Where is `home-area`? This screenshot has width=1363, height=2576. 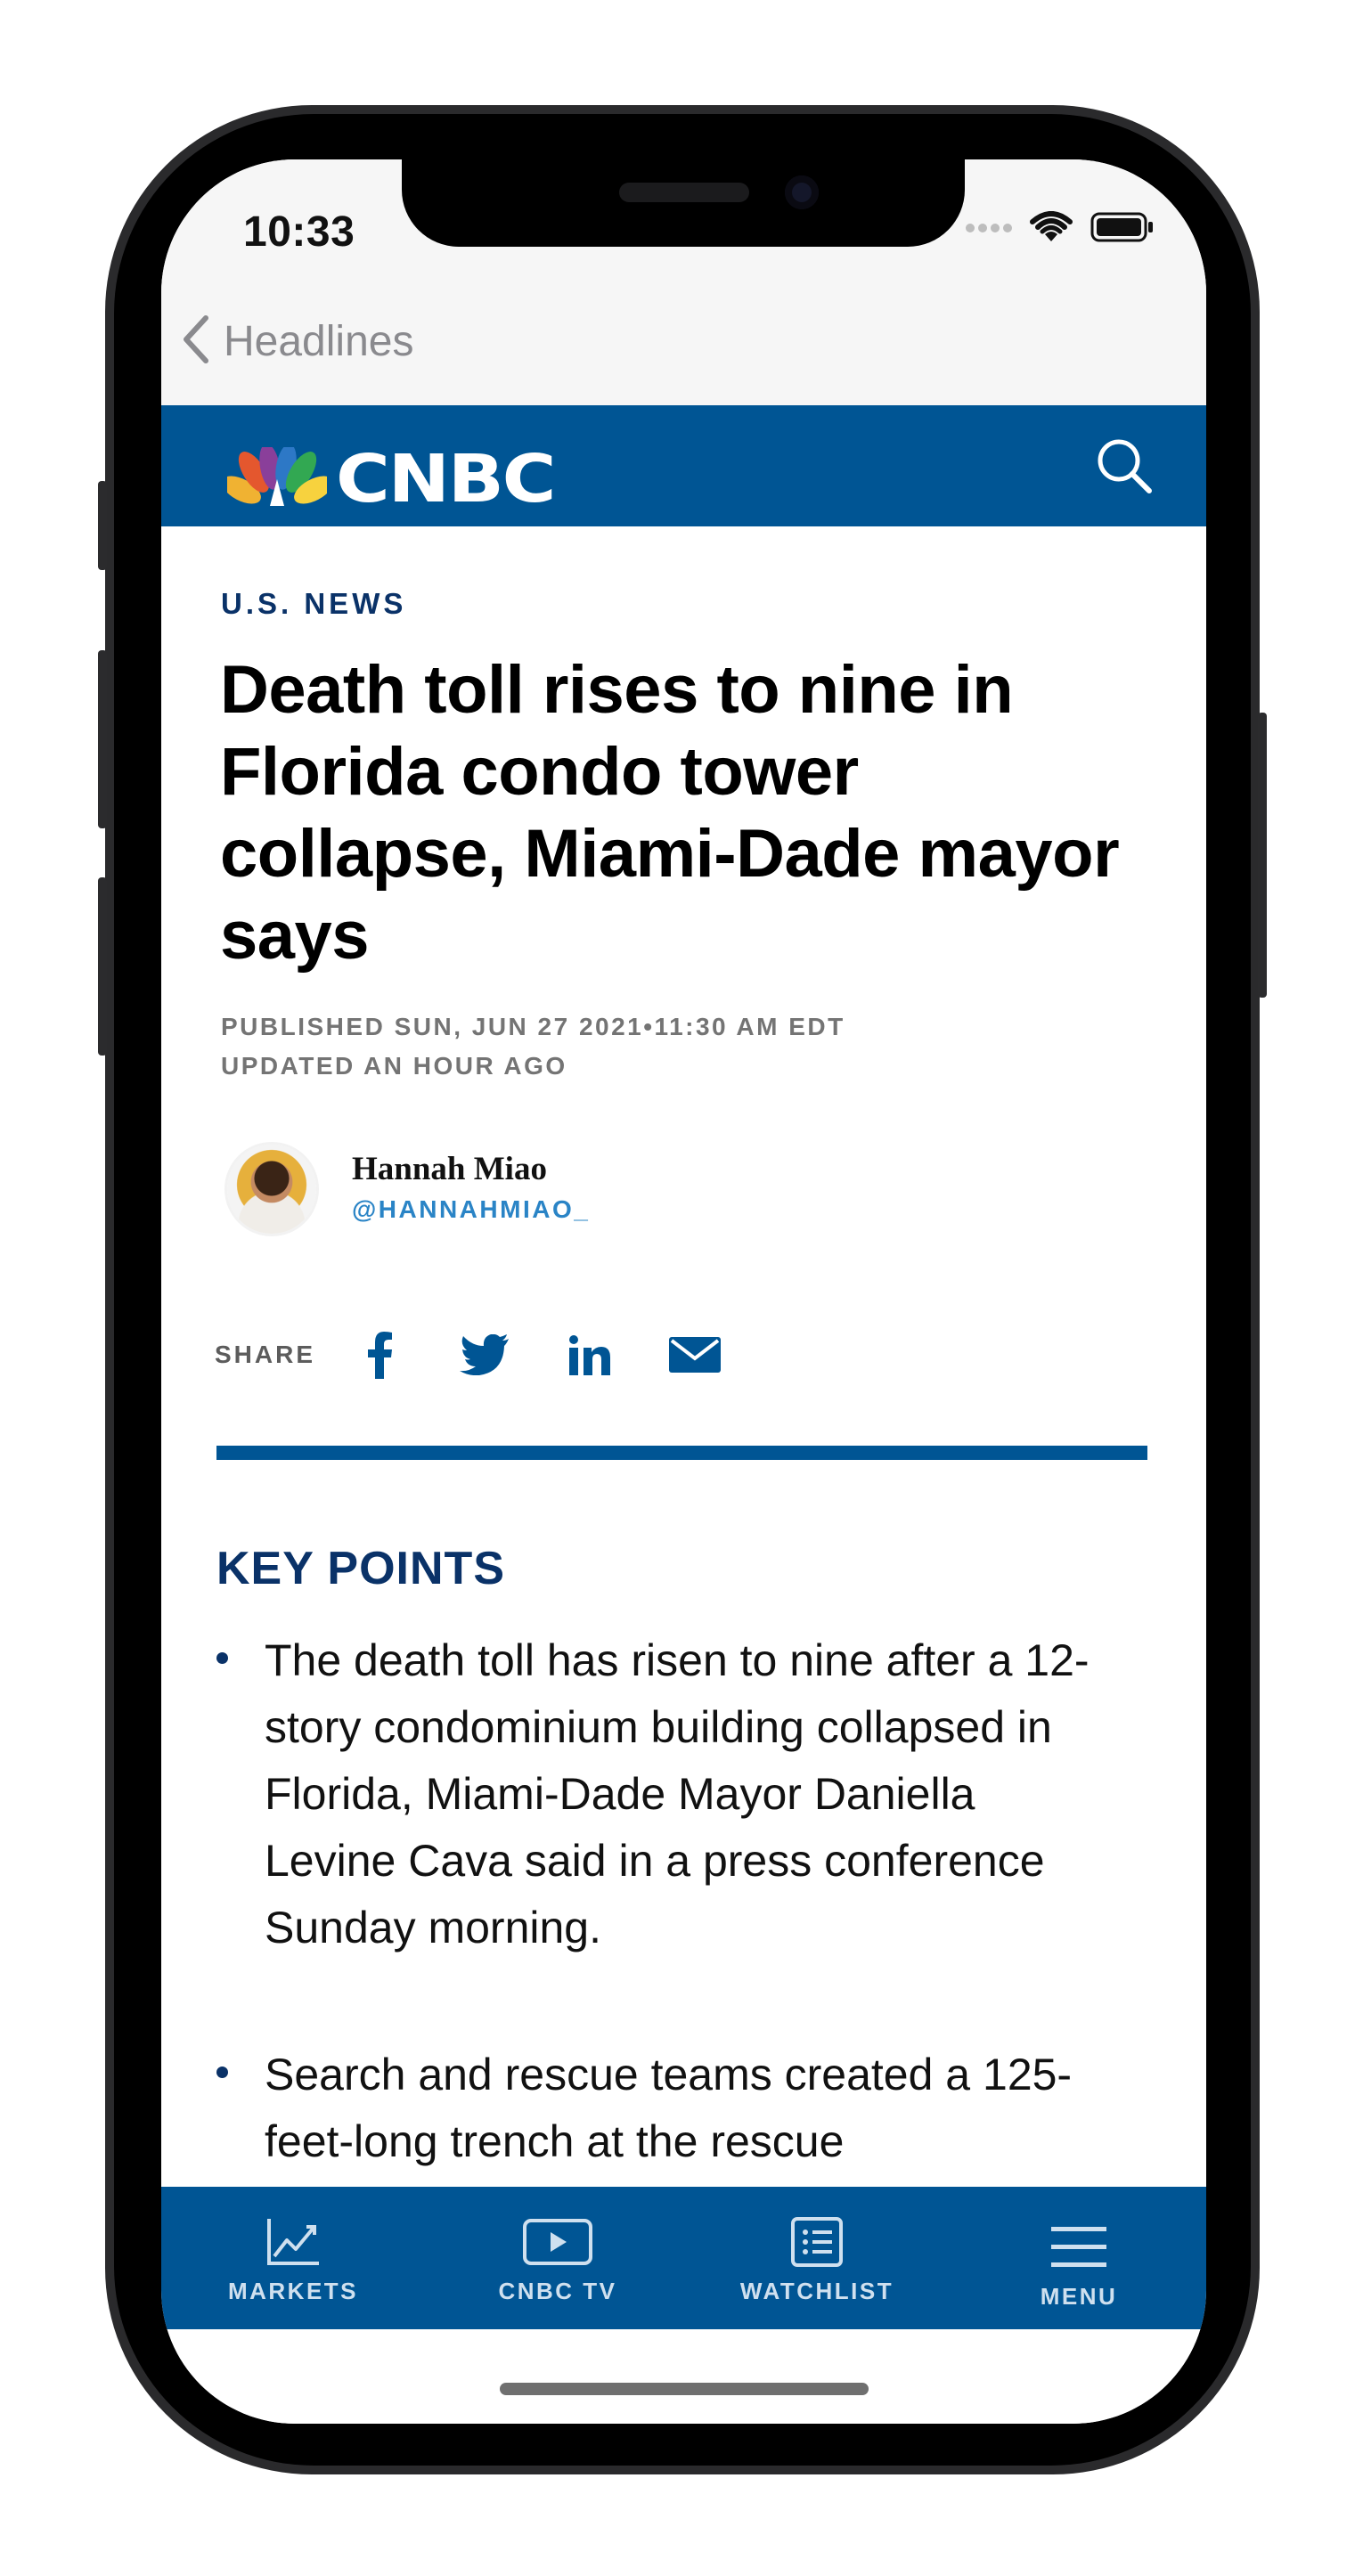
home-area is located at coordinates (684, 2376).